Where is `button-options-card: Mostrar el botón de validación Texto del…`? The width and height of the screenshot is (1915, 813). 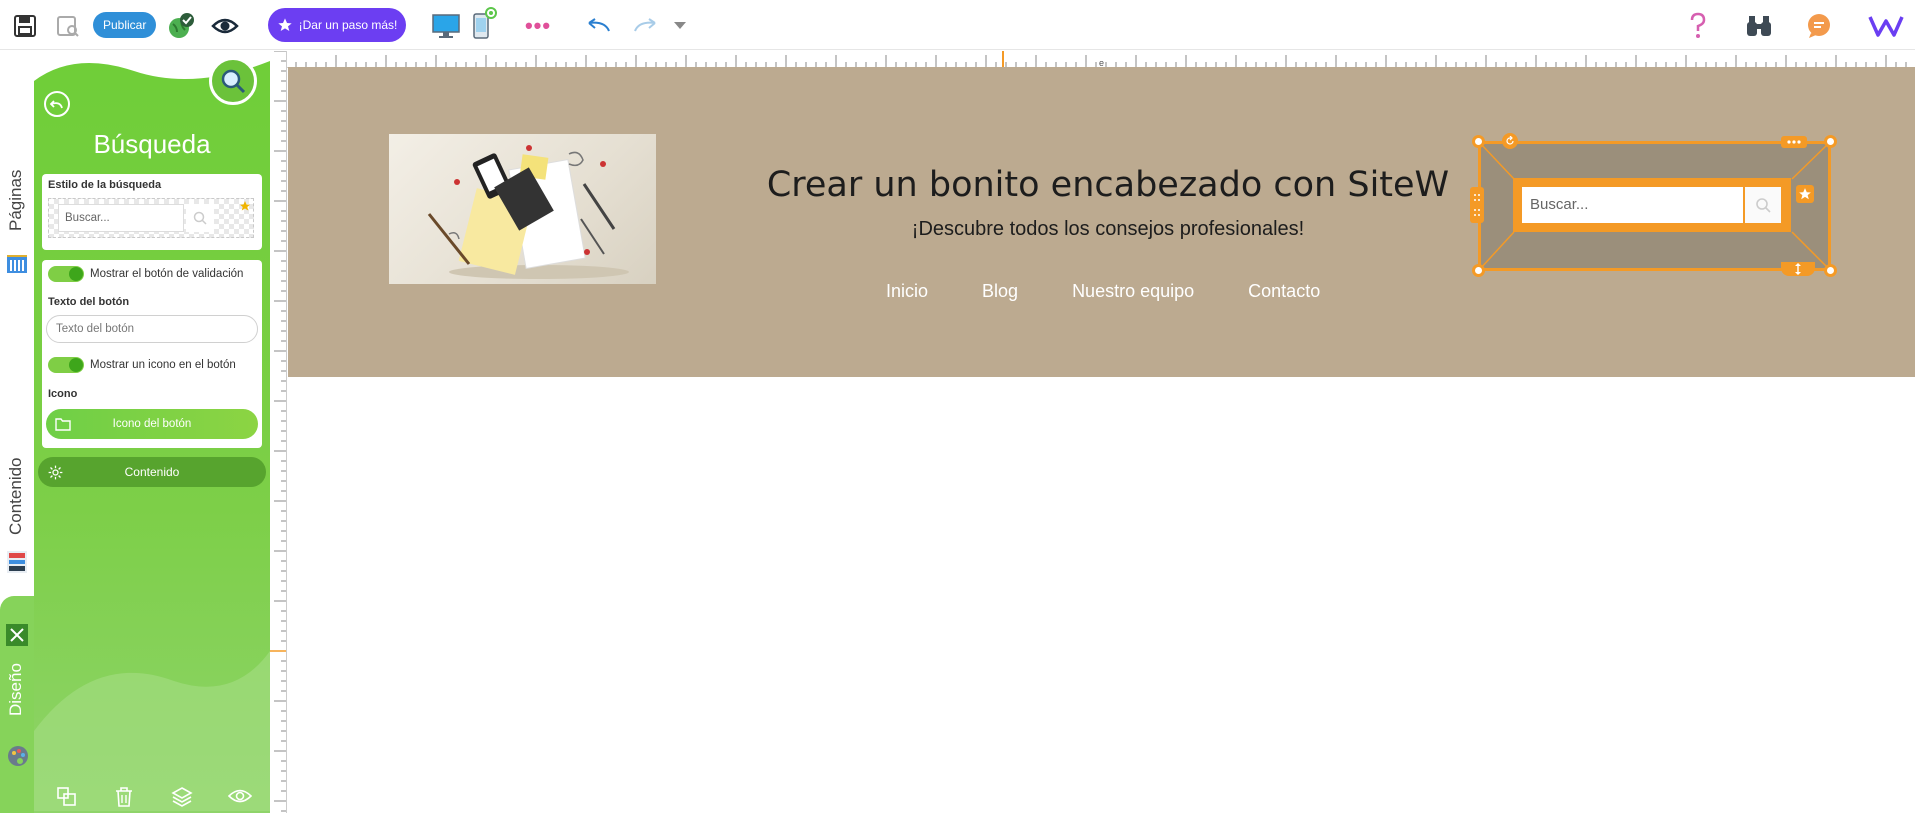 button-options-card: Mostrar el botón de validación Texto del… is located at coordinates (152, 354).